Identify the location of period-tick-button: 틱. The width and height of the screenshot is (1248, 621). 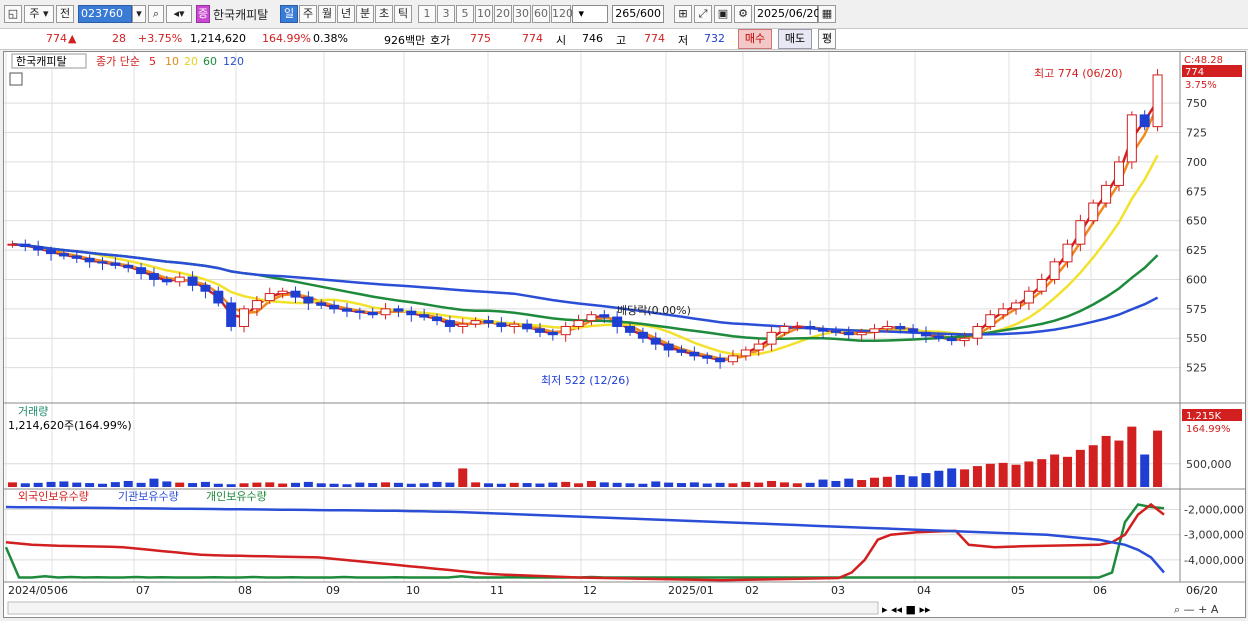
(403, 14).